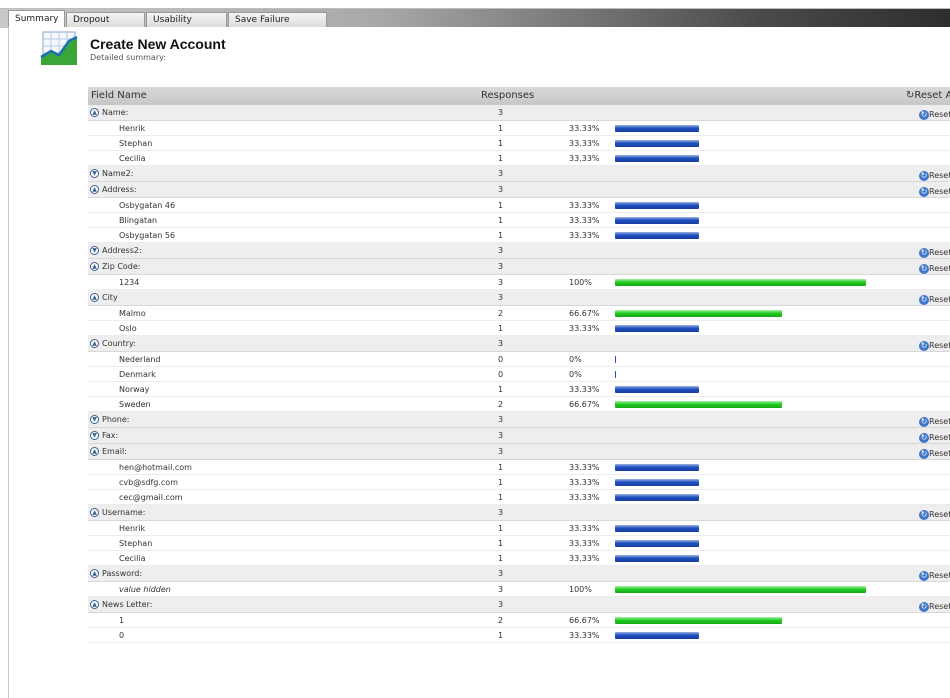 The width and height of the screenshot is (950, 698). Describe the element at coordinates (135, 404) in the screenshot. I see `answer-value: Sweden` at that location.